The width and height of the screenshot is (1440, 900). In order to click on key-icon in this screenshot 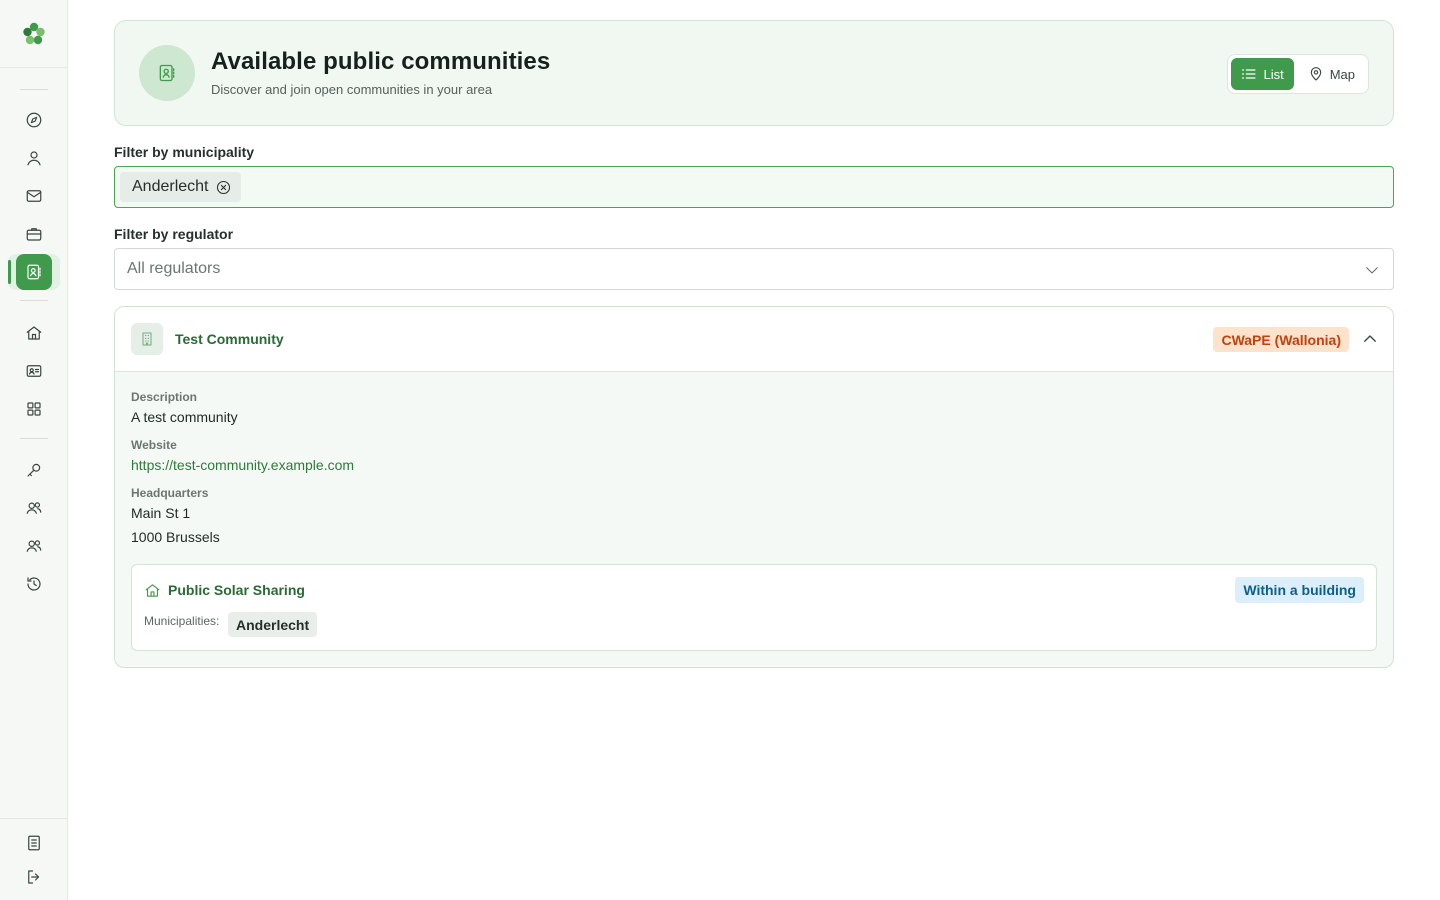, I will do `click(34, 470)`.